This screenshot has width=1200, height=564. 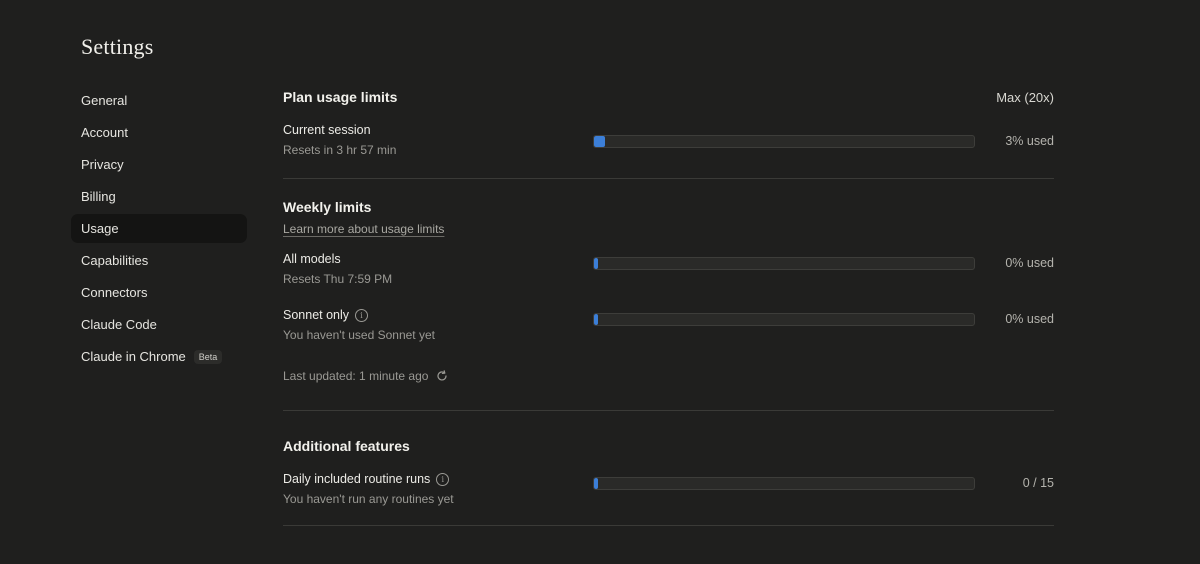 What do you see at coordinates (159, 132) in the screenshot?
I see `sidebar-item-account: Account` at bounding box center [159, 132].